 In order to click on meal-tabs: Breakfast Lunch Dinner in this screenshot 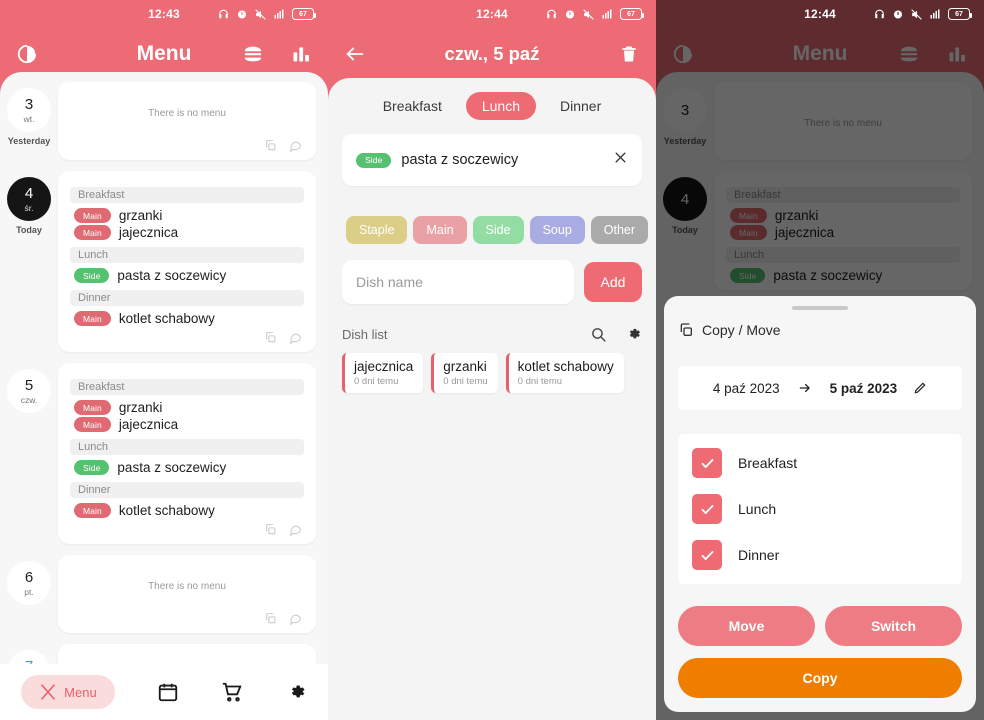, I will do `click(492, 106)`.